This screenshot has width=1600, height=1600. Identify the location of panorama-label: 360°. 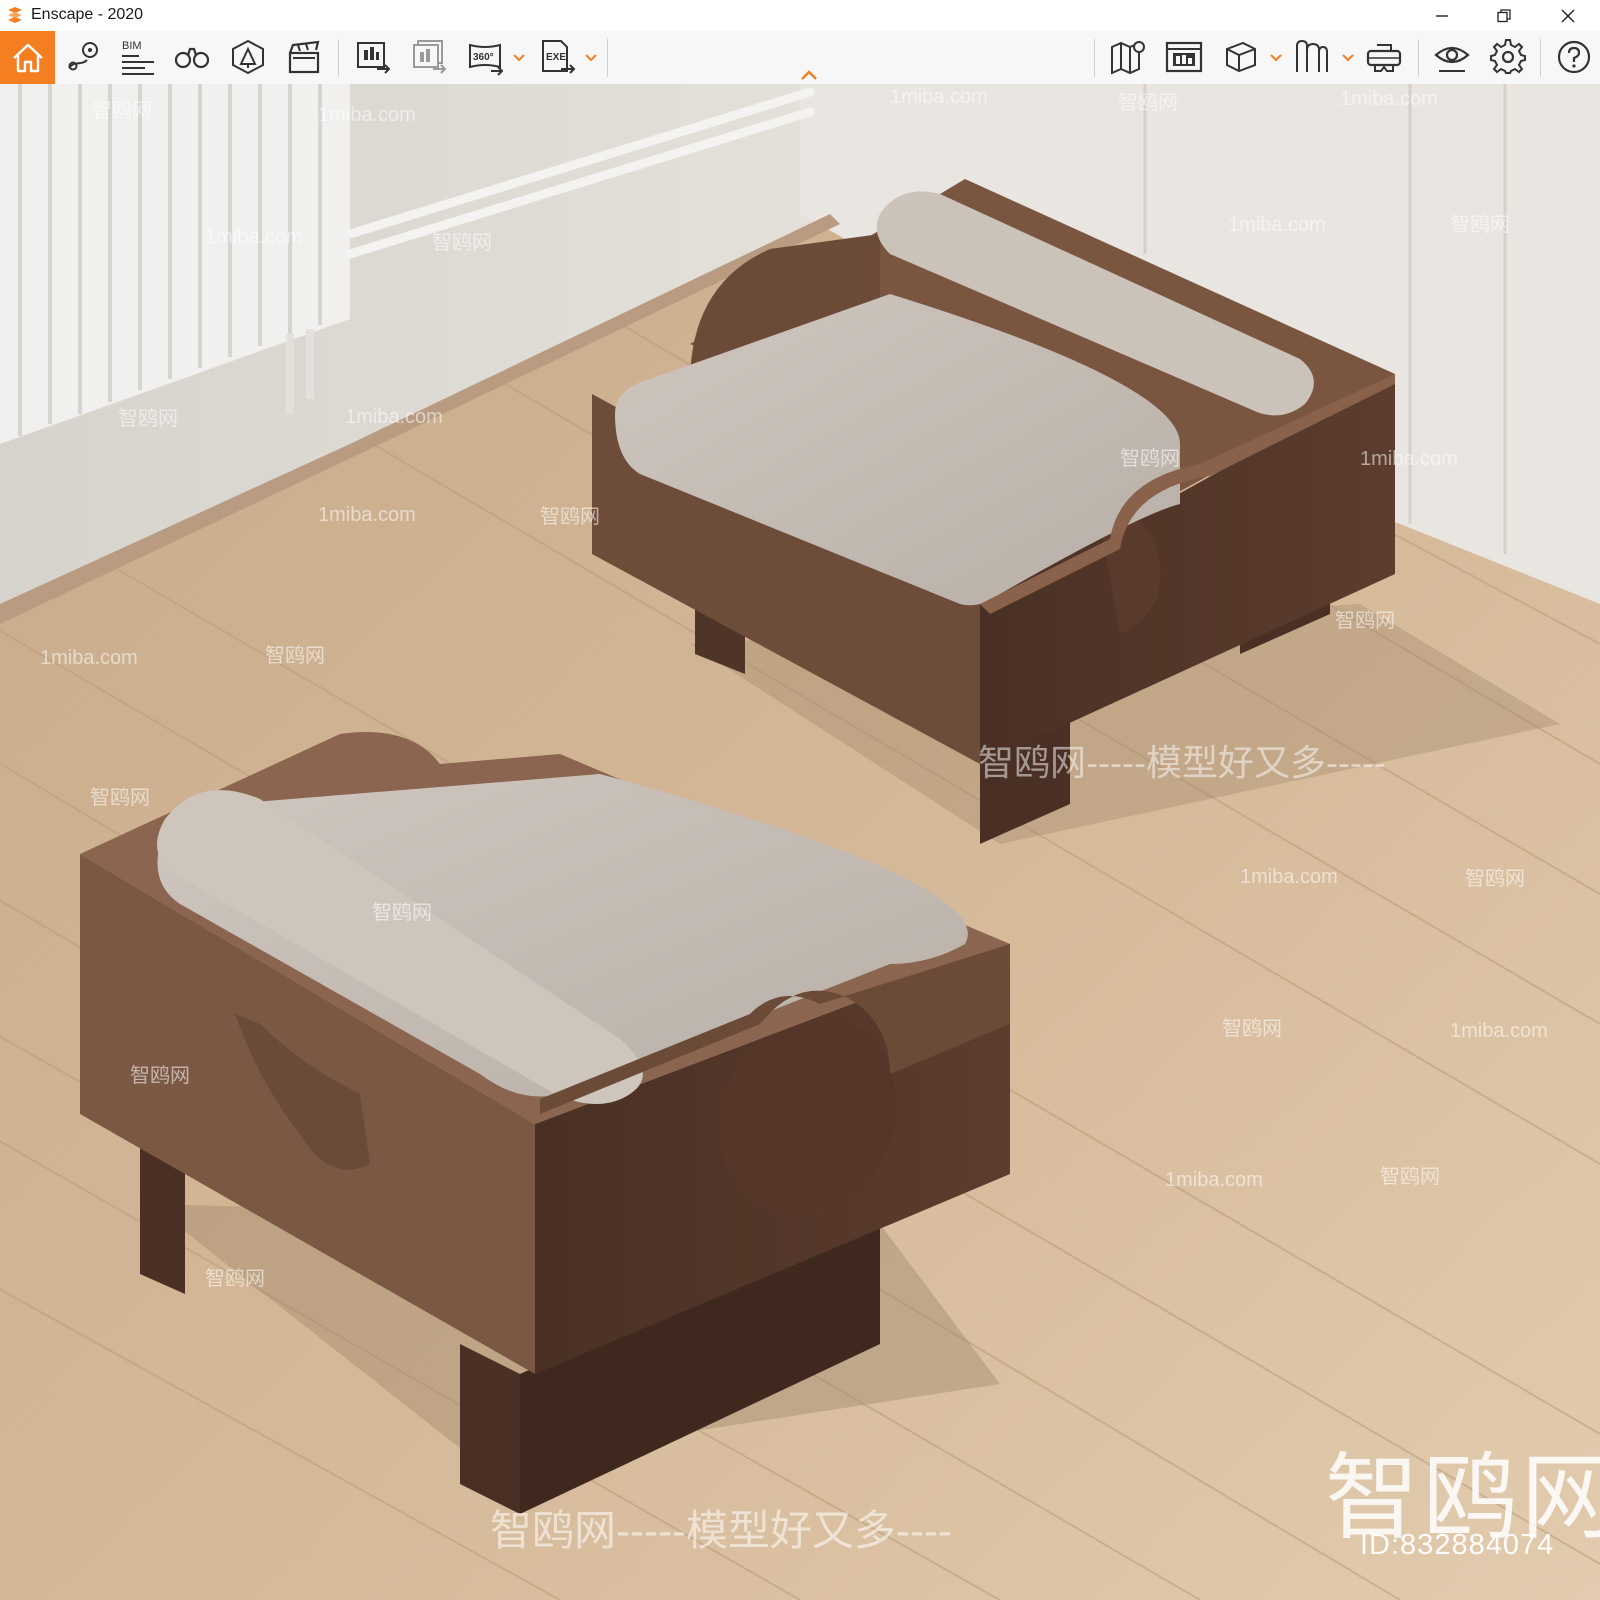
(483, 57).